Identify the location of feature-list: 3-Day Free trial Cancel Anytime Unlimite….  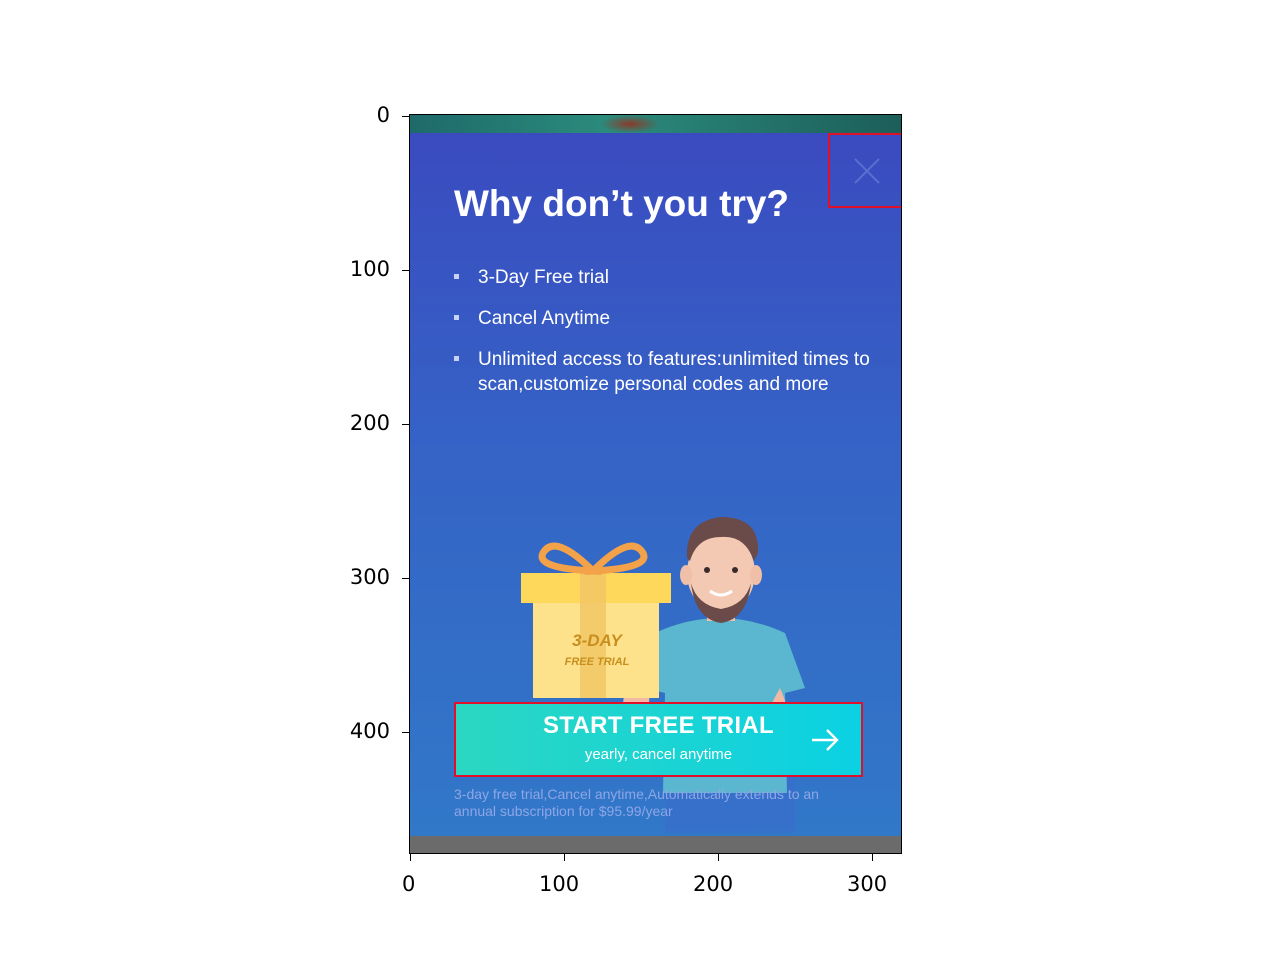
(664, 339).